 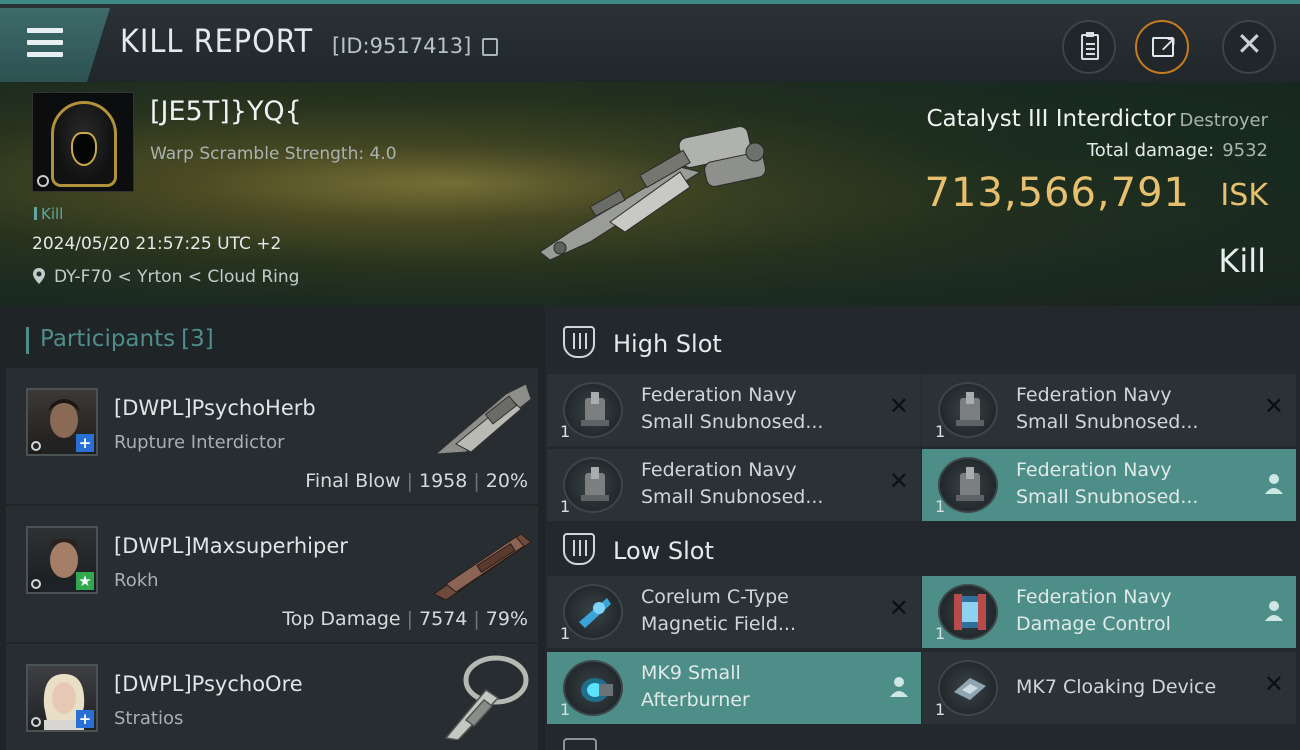 I want to click on total-damage: Total damage: 9532, so click(x=1177, y=150).